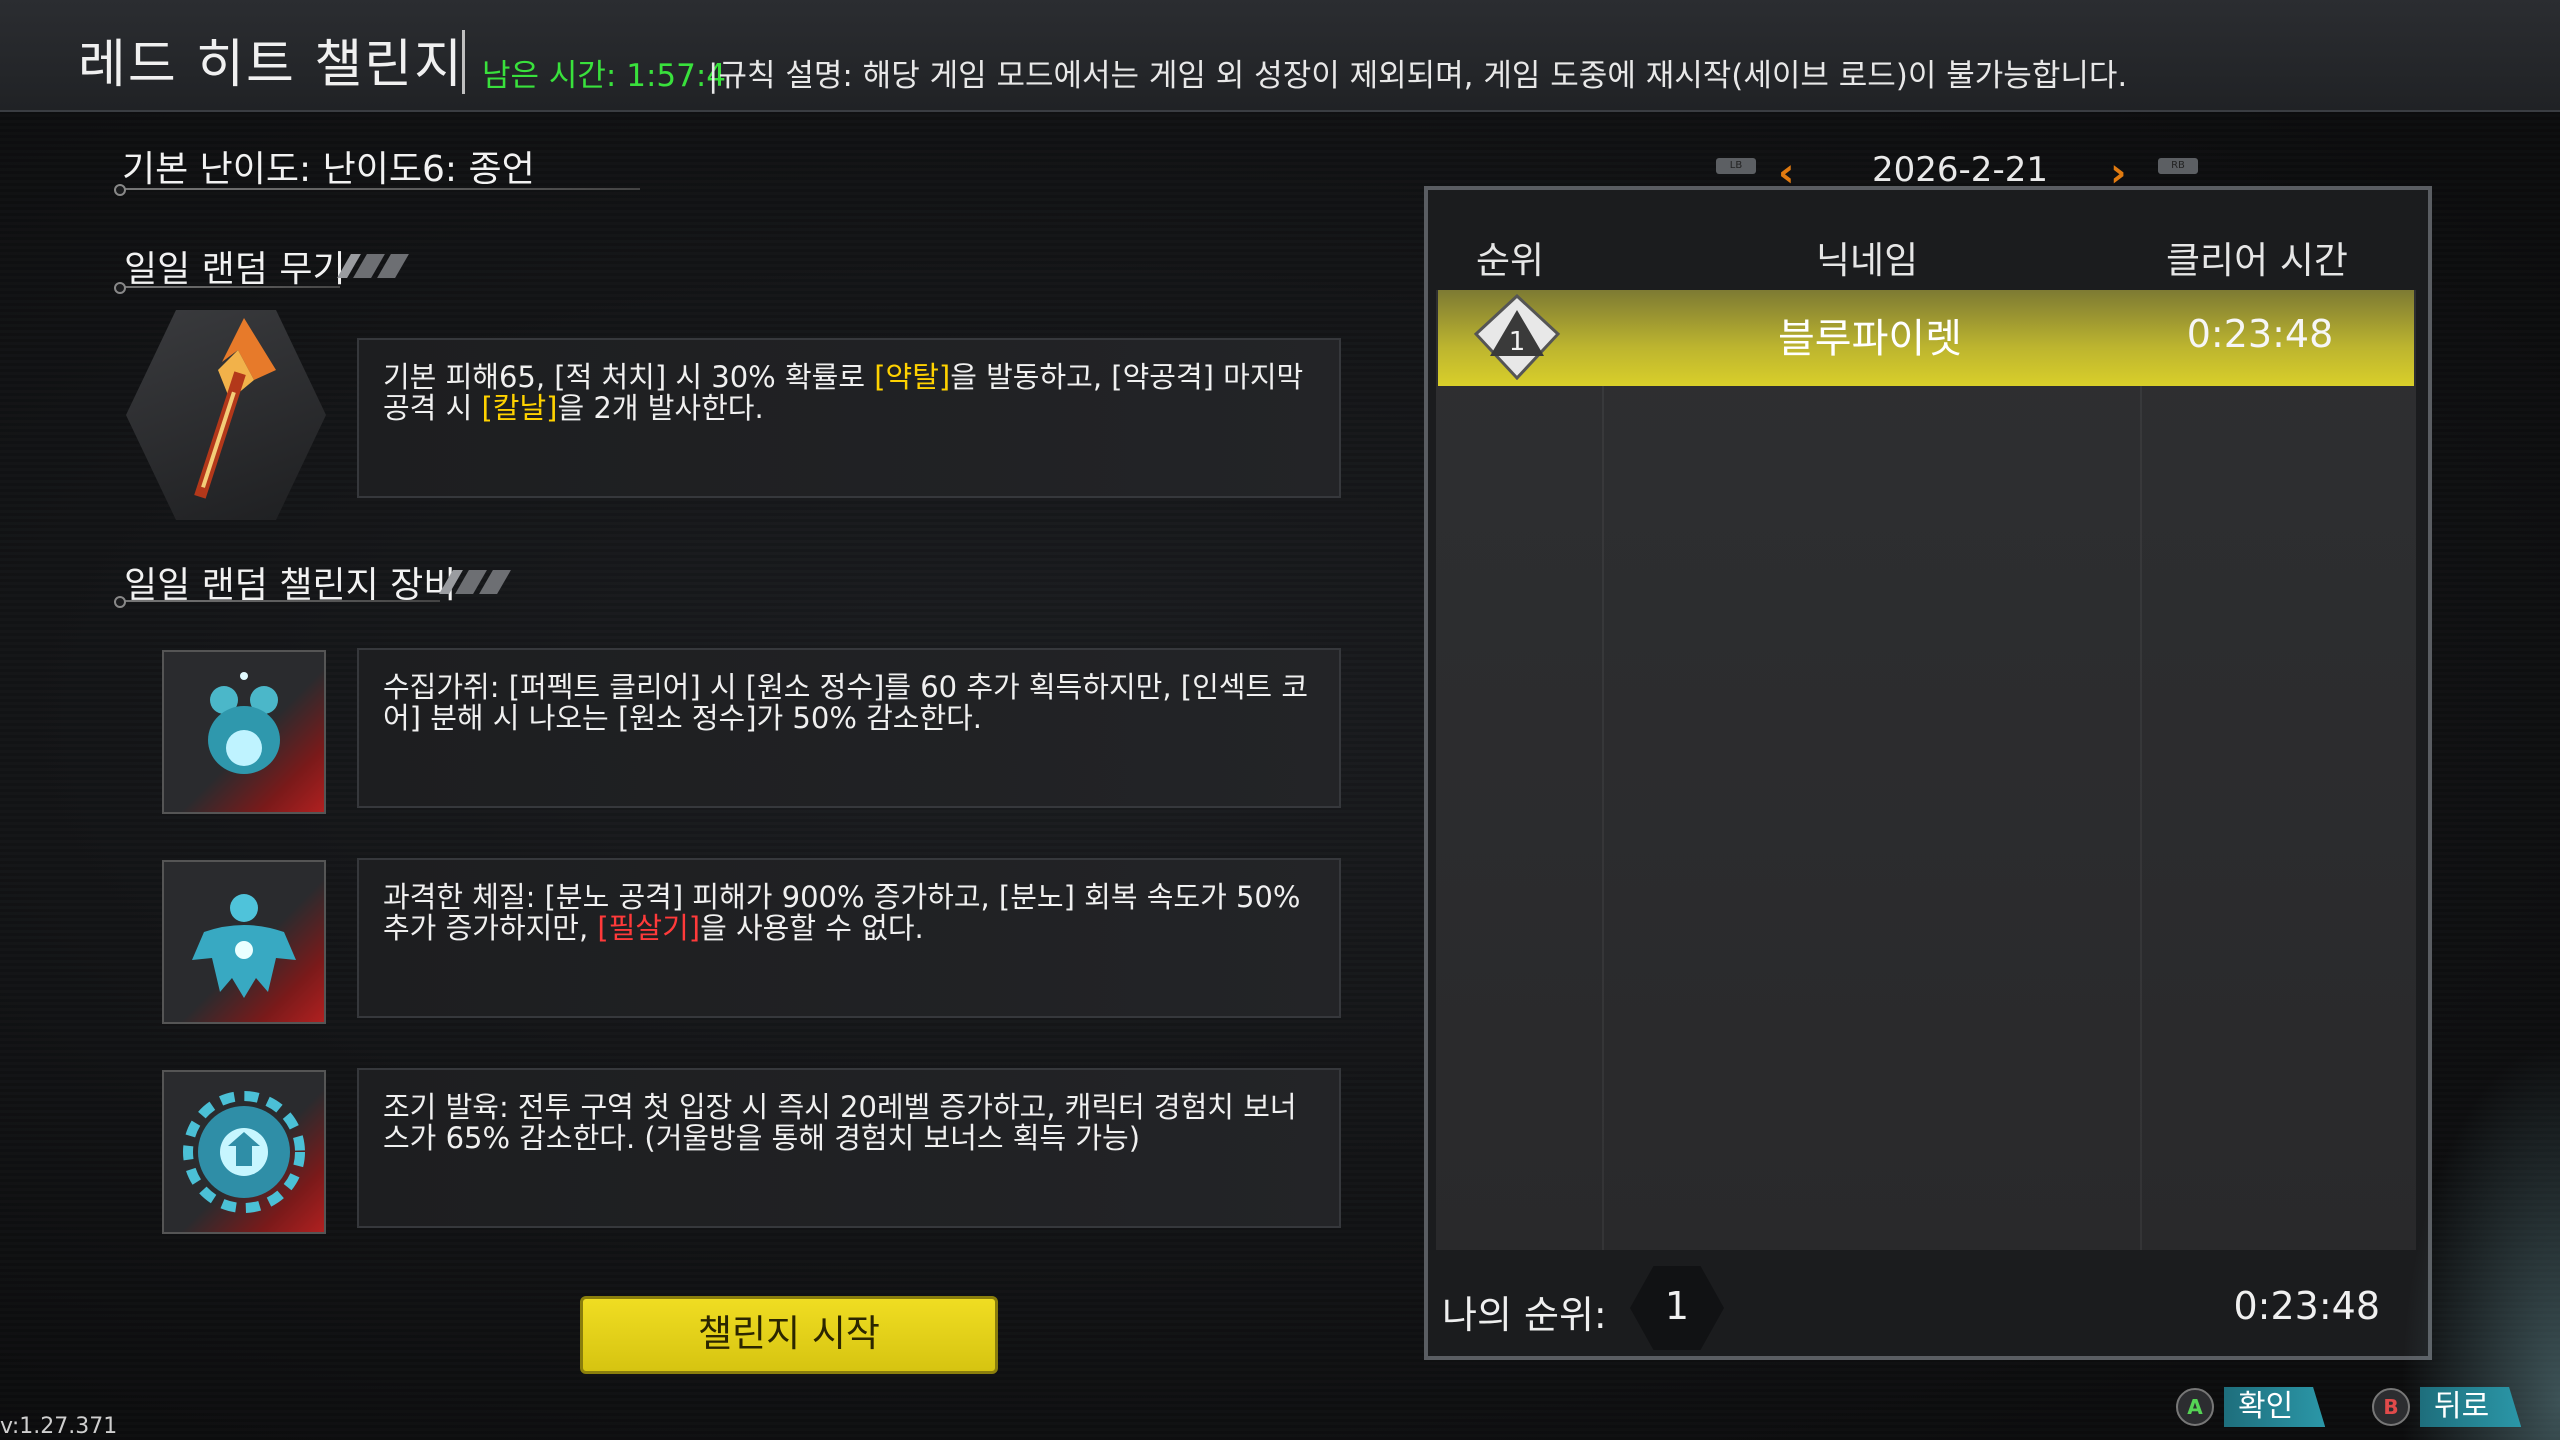 The height and width of the screenshot is (1440, 2560). Describe the element at coordinates (271, 65) in the screenshot. I see `page-title: 레드 히트 챌린지` at that location.